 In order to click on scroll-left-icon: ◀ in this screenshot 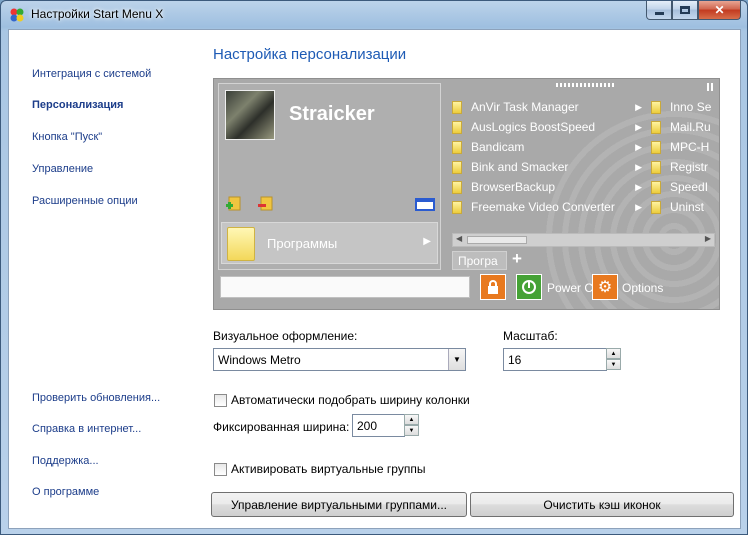, I will do `click(459, 238)`.